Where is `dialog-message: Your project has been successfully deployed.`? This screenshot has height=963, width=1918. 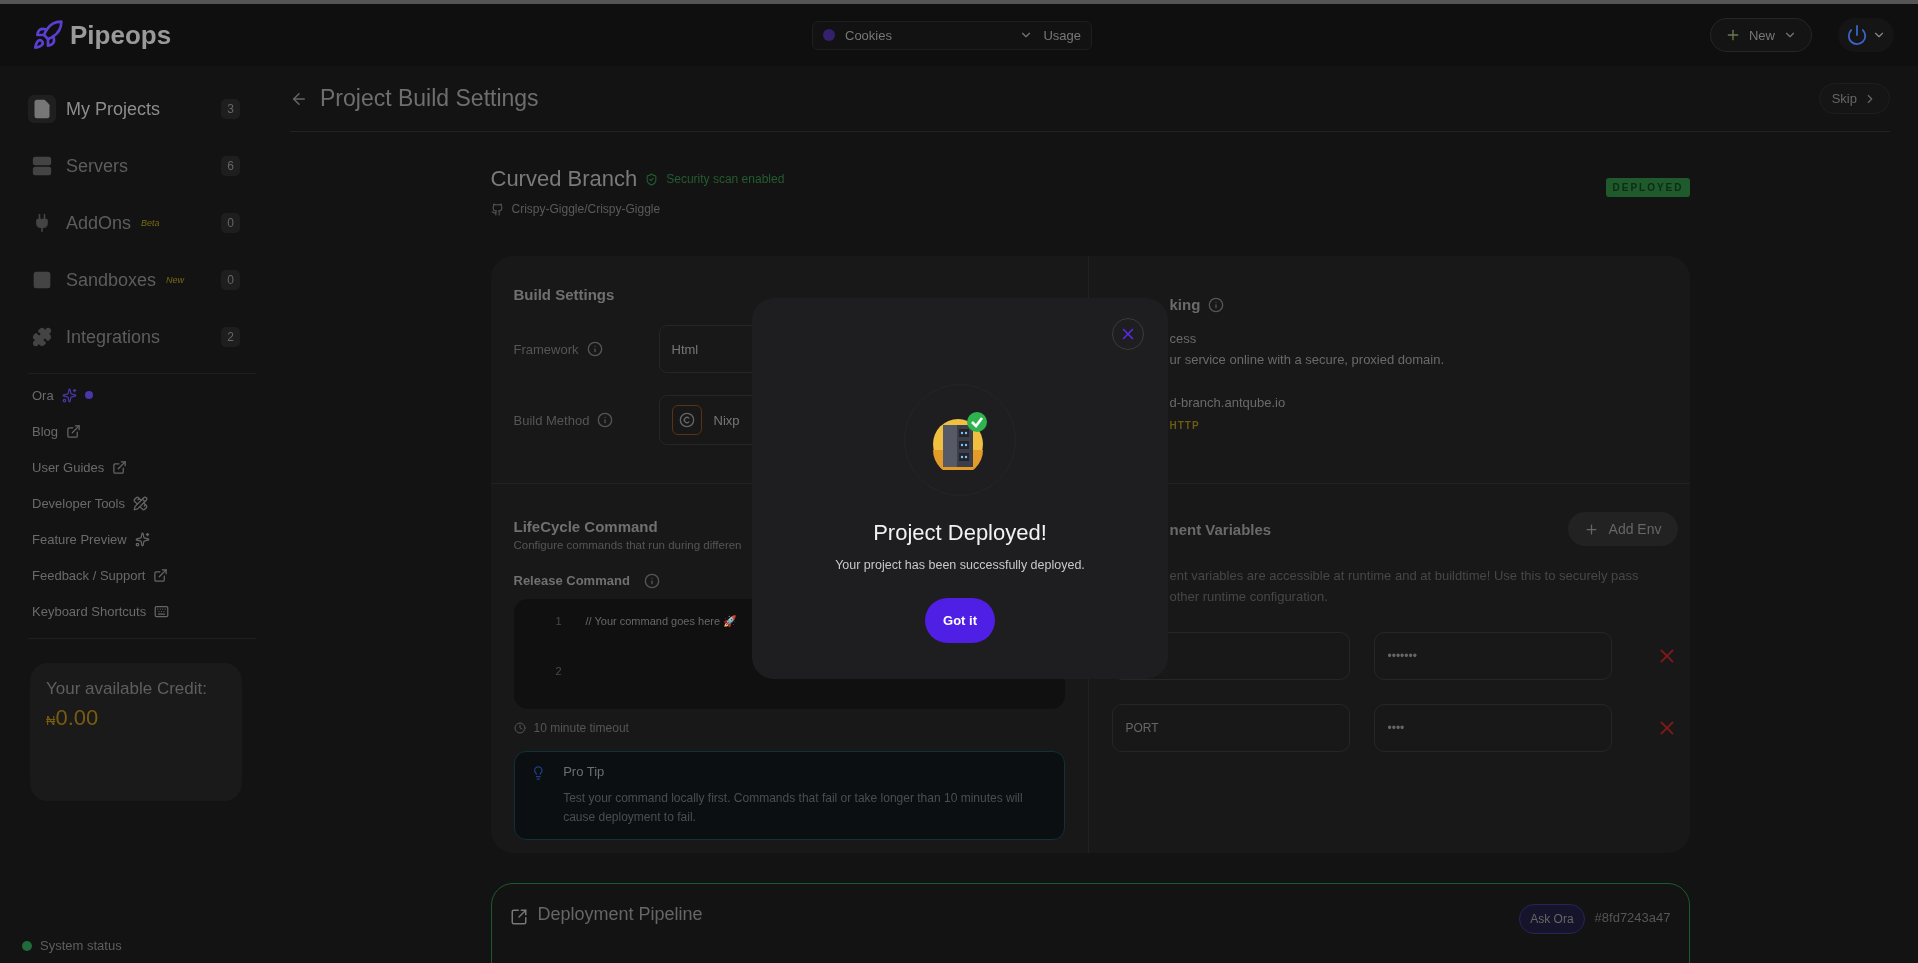 dialog-message: Your project has been successfully deployed. is located at coordinates (960, 565).